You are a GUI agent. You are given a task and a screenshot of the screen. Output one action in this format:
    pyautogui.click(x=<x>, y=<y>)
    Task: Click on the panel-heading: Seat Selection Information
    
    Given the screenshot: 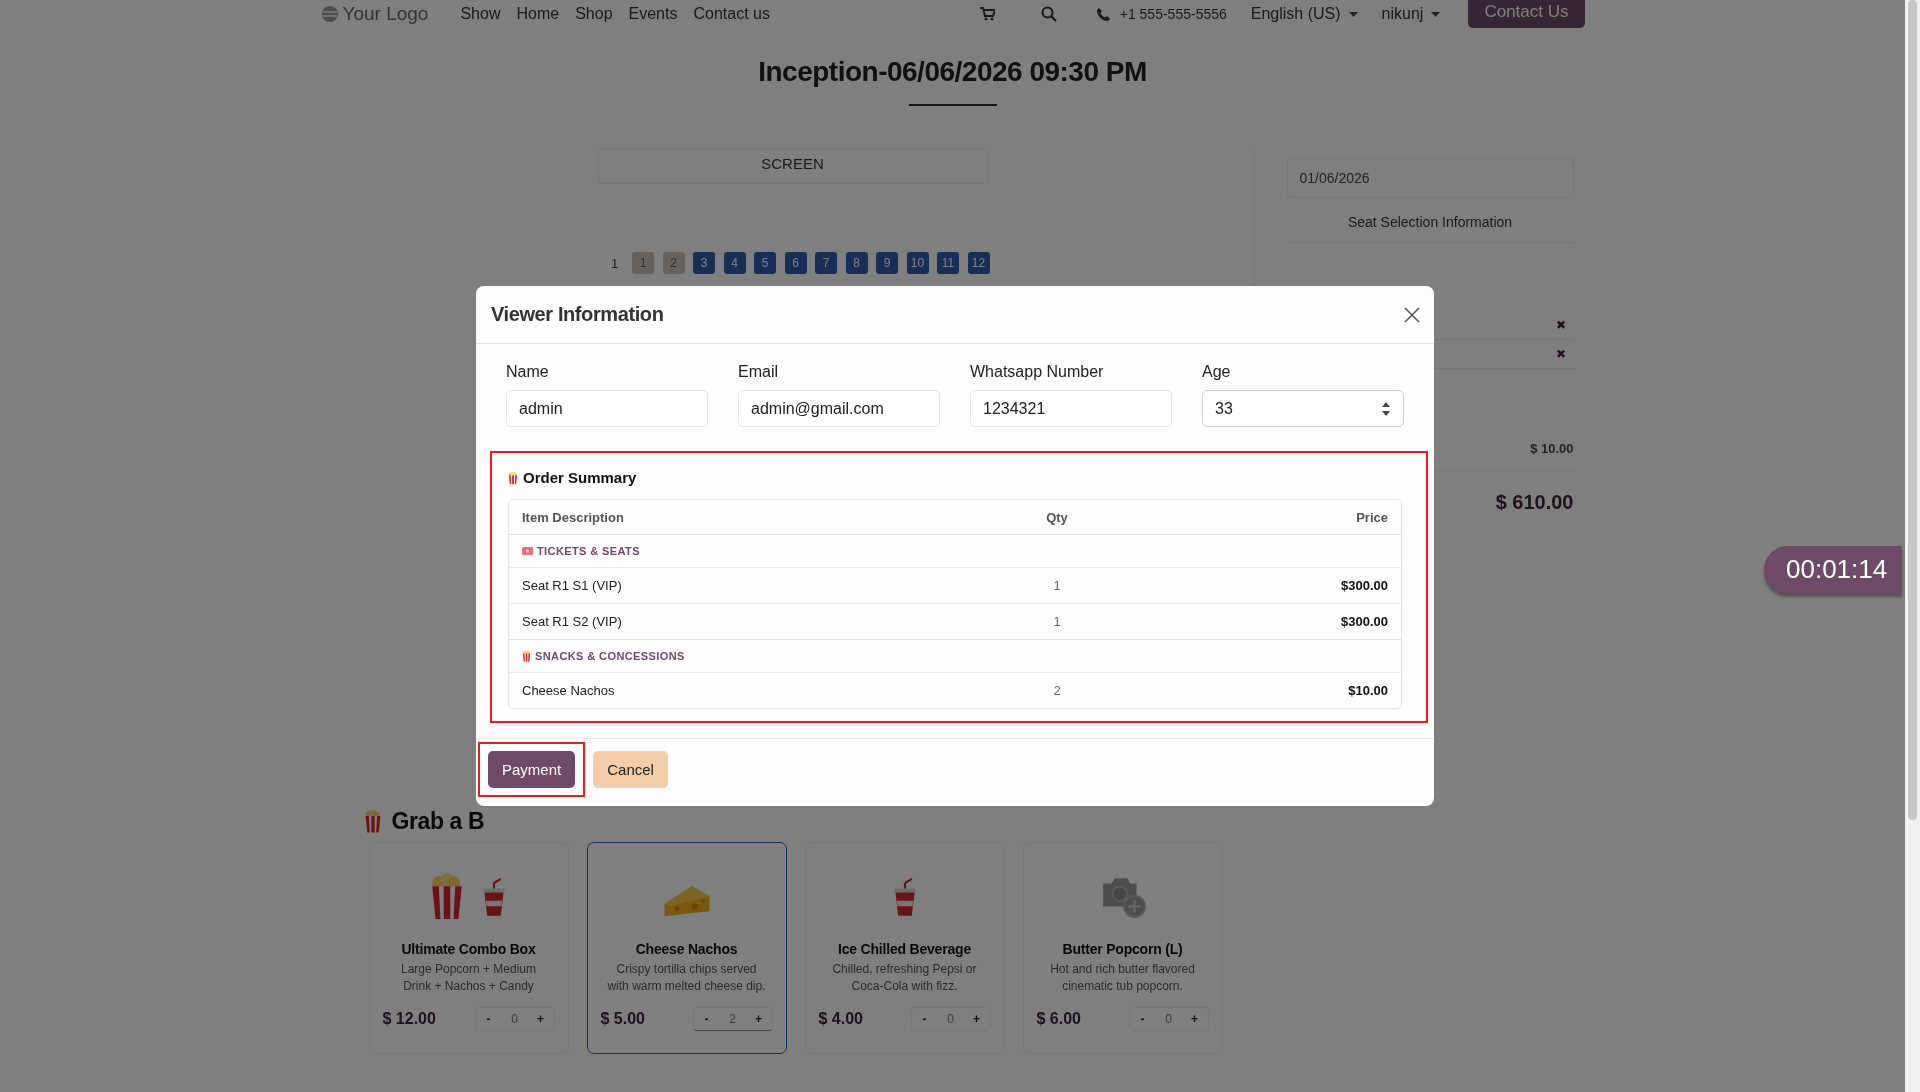 What is the action you would take?
    pyautogui.click(x=1430, y=222)
    